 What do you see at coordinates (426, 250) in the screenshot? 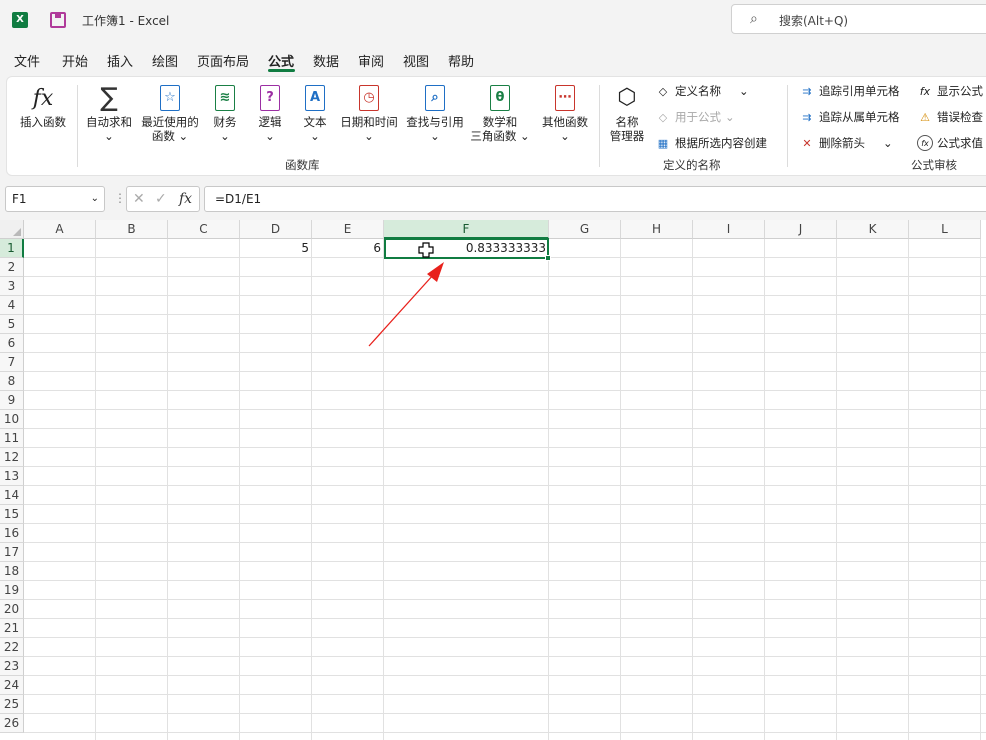
I see `cursor-cross-icon` at bounding box center [426, 250].